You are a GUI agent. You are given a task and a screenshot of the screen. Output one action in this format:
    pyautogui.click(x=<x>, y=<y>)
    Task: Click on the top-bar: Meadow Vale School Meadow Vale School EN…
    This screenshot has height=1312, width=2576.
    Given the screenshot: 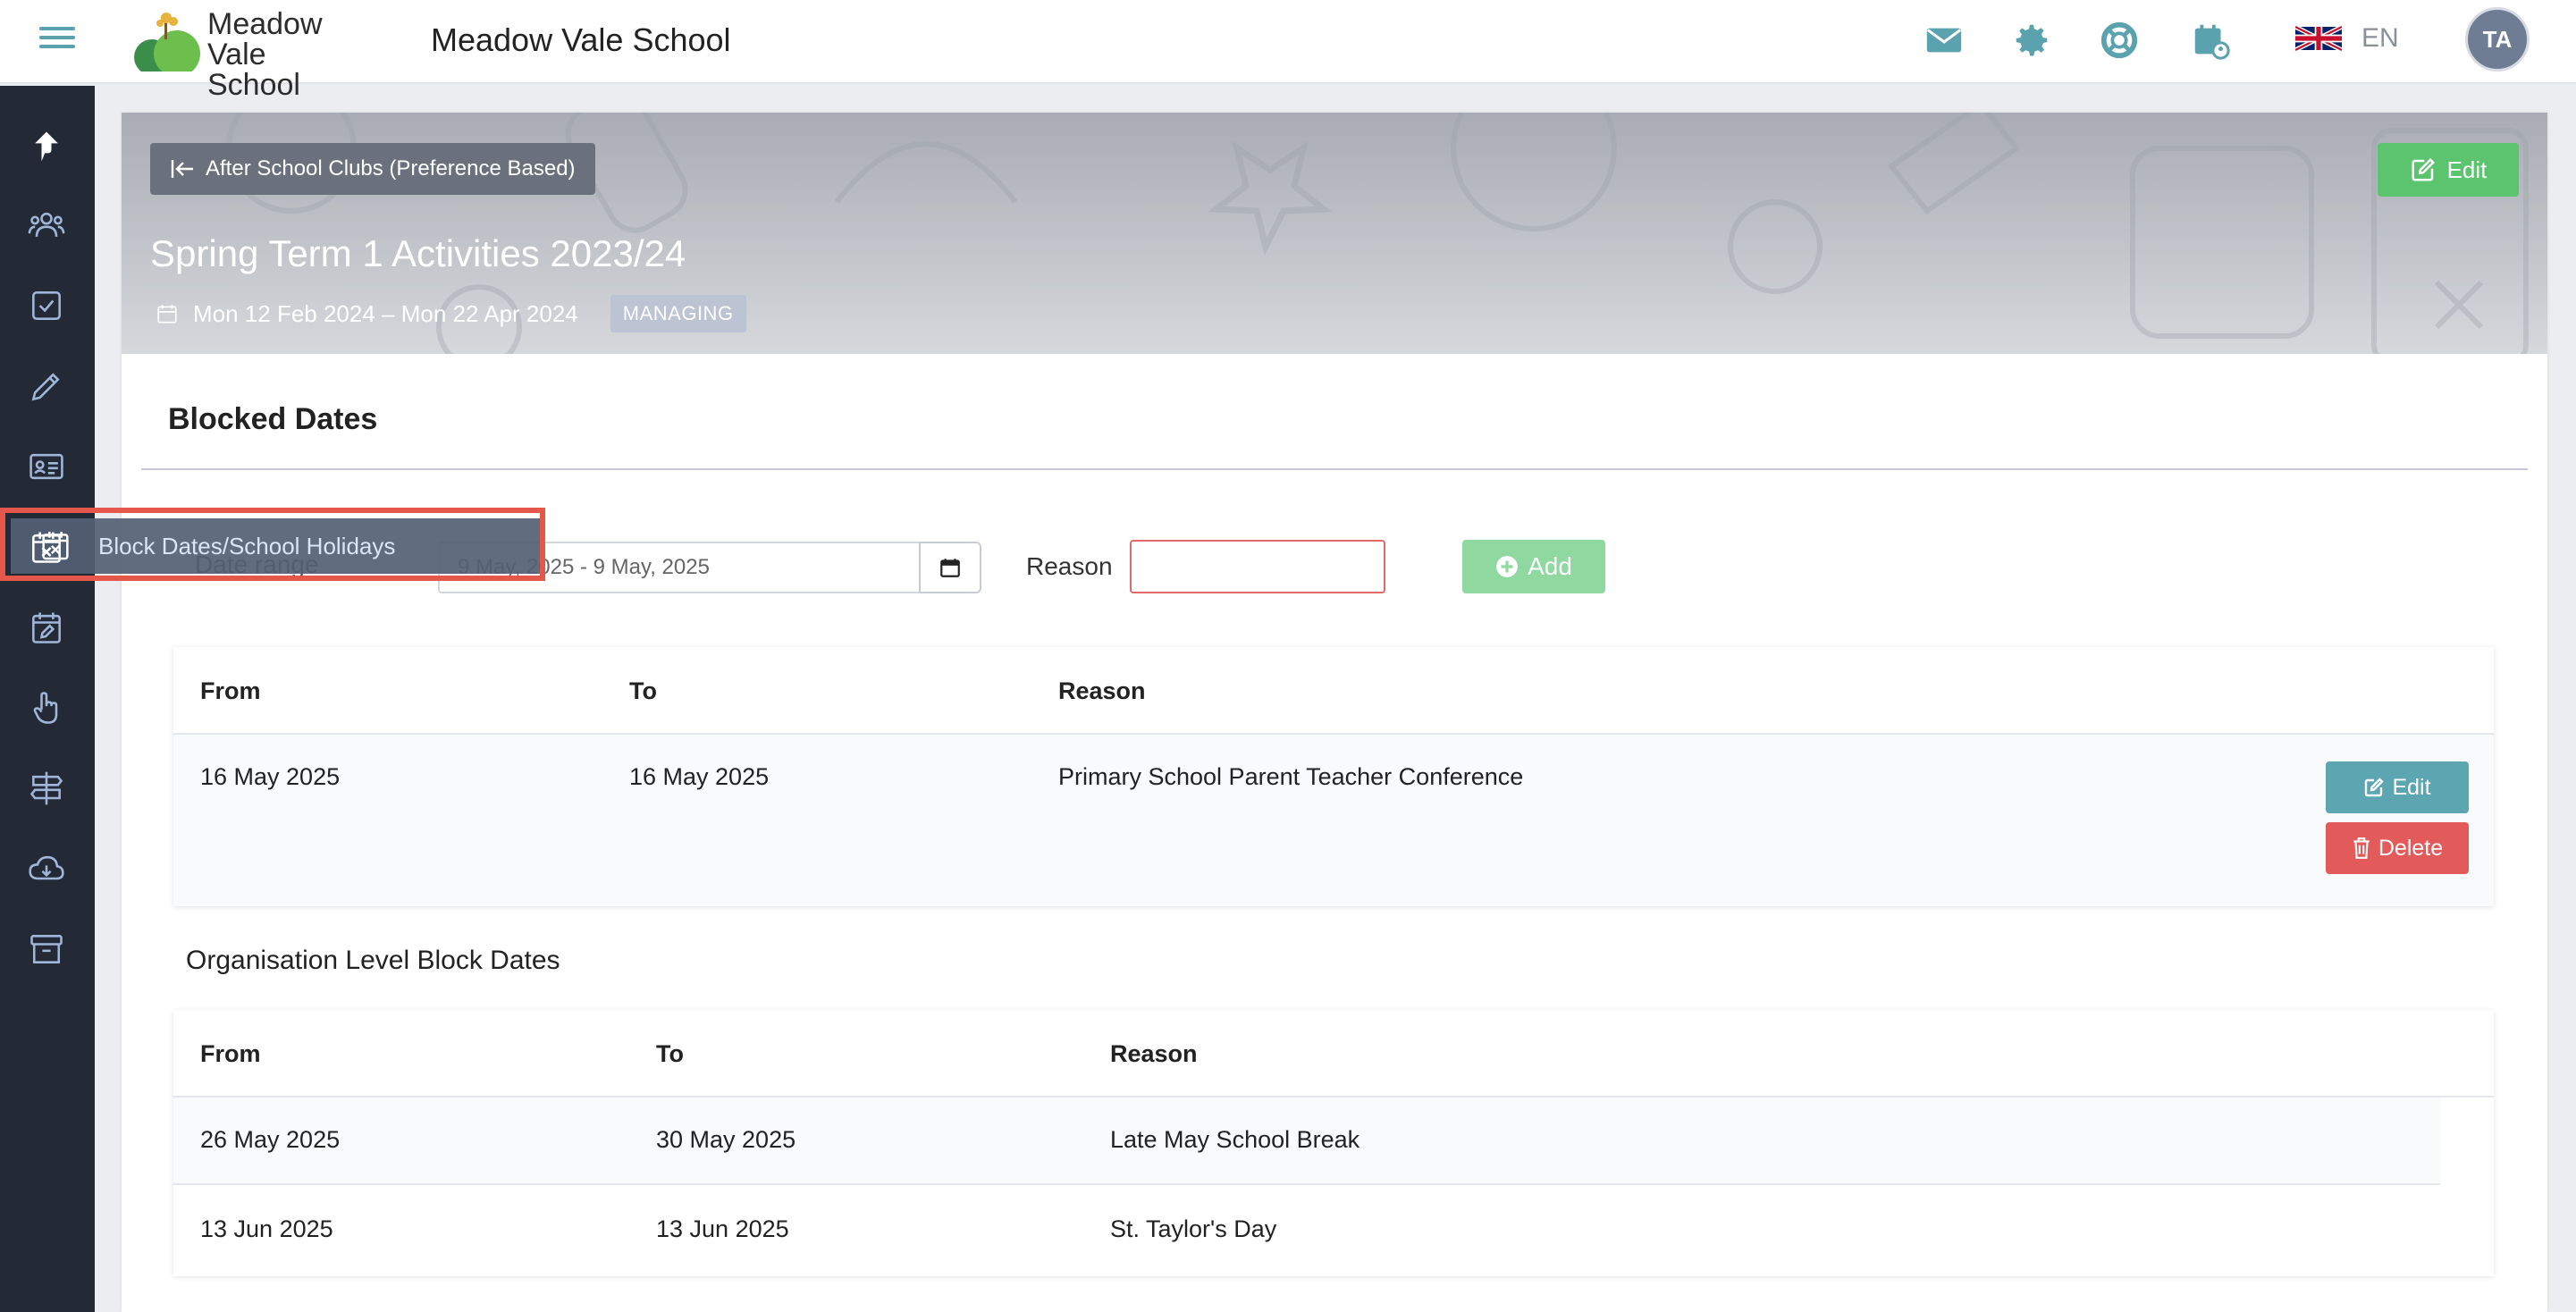 What is the action you would take?
    pyautogui.click(x=1288, y=50)
    